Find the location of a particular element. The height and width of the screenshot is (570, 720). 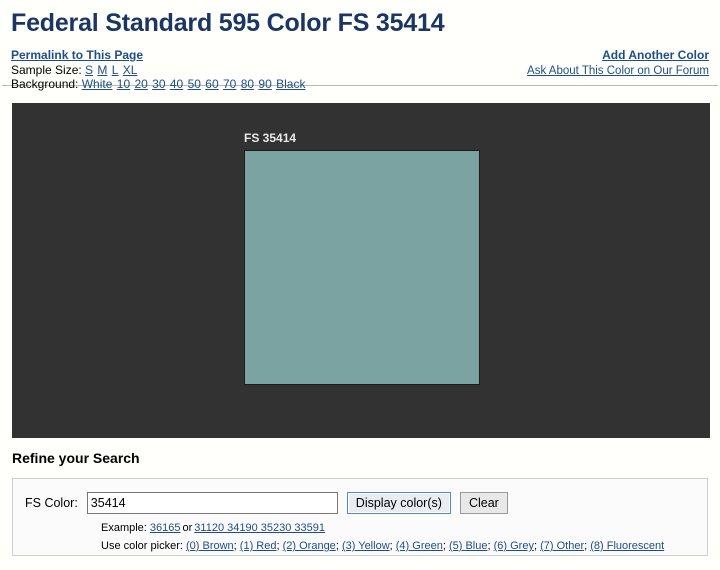

sample-size-link-s: S is located at coordinates (89, 70).